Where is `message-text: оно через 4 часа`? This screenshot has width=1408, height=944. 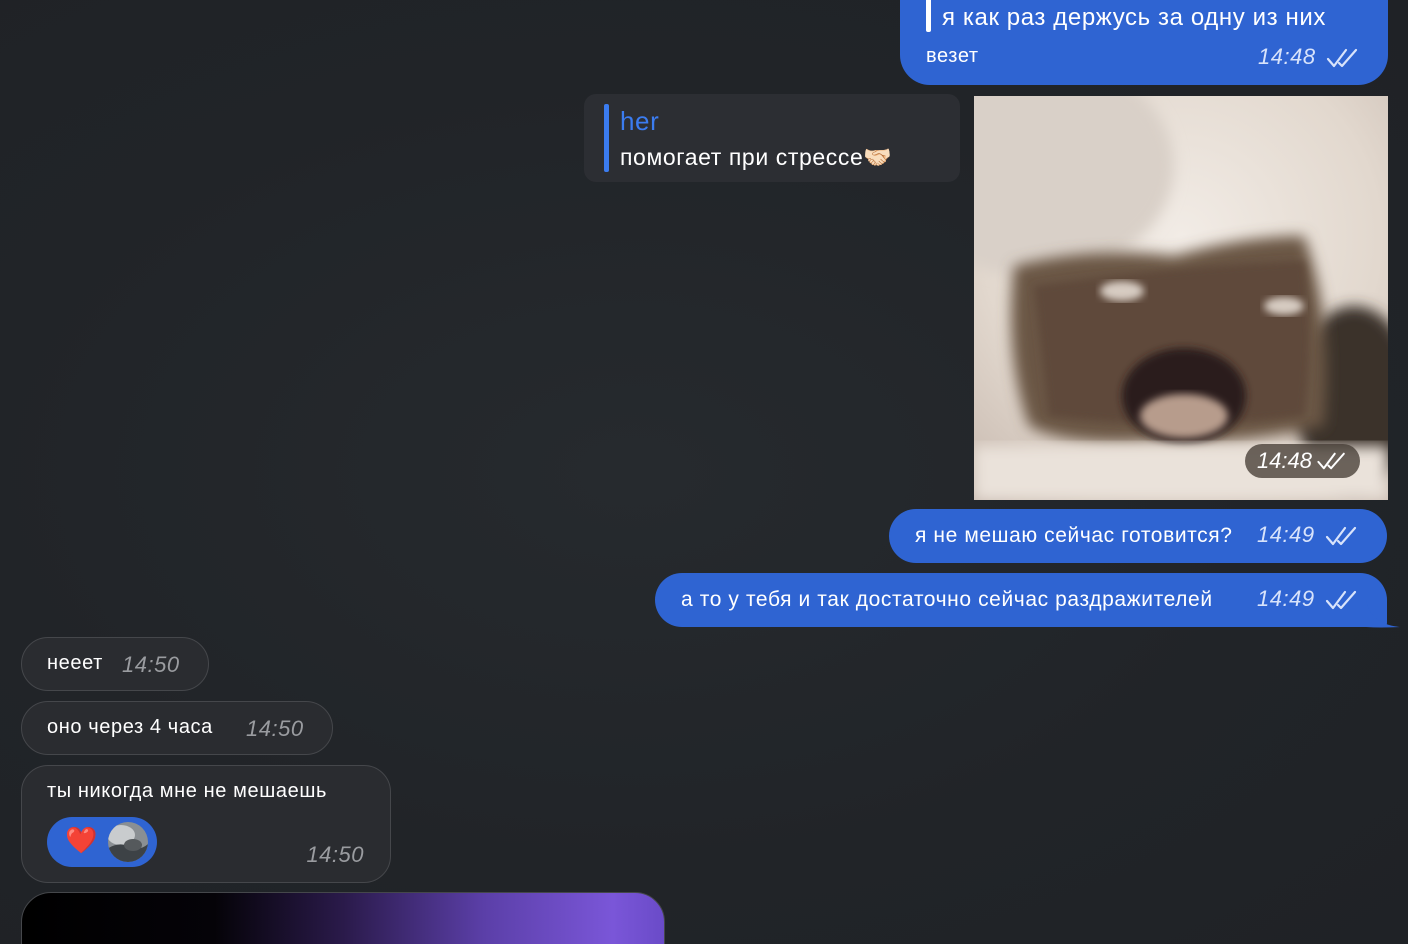
message-text: оно через 4 часа is located at coordinates (130, 727).